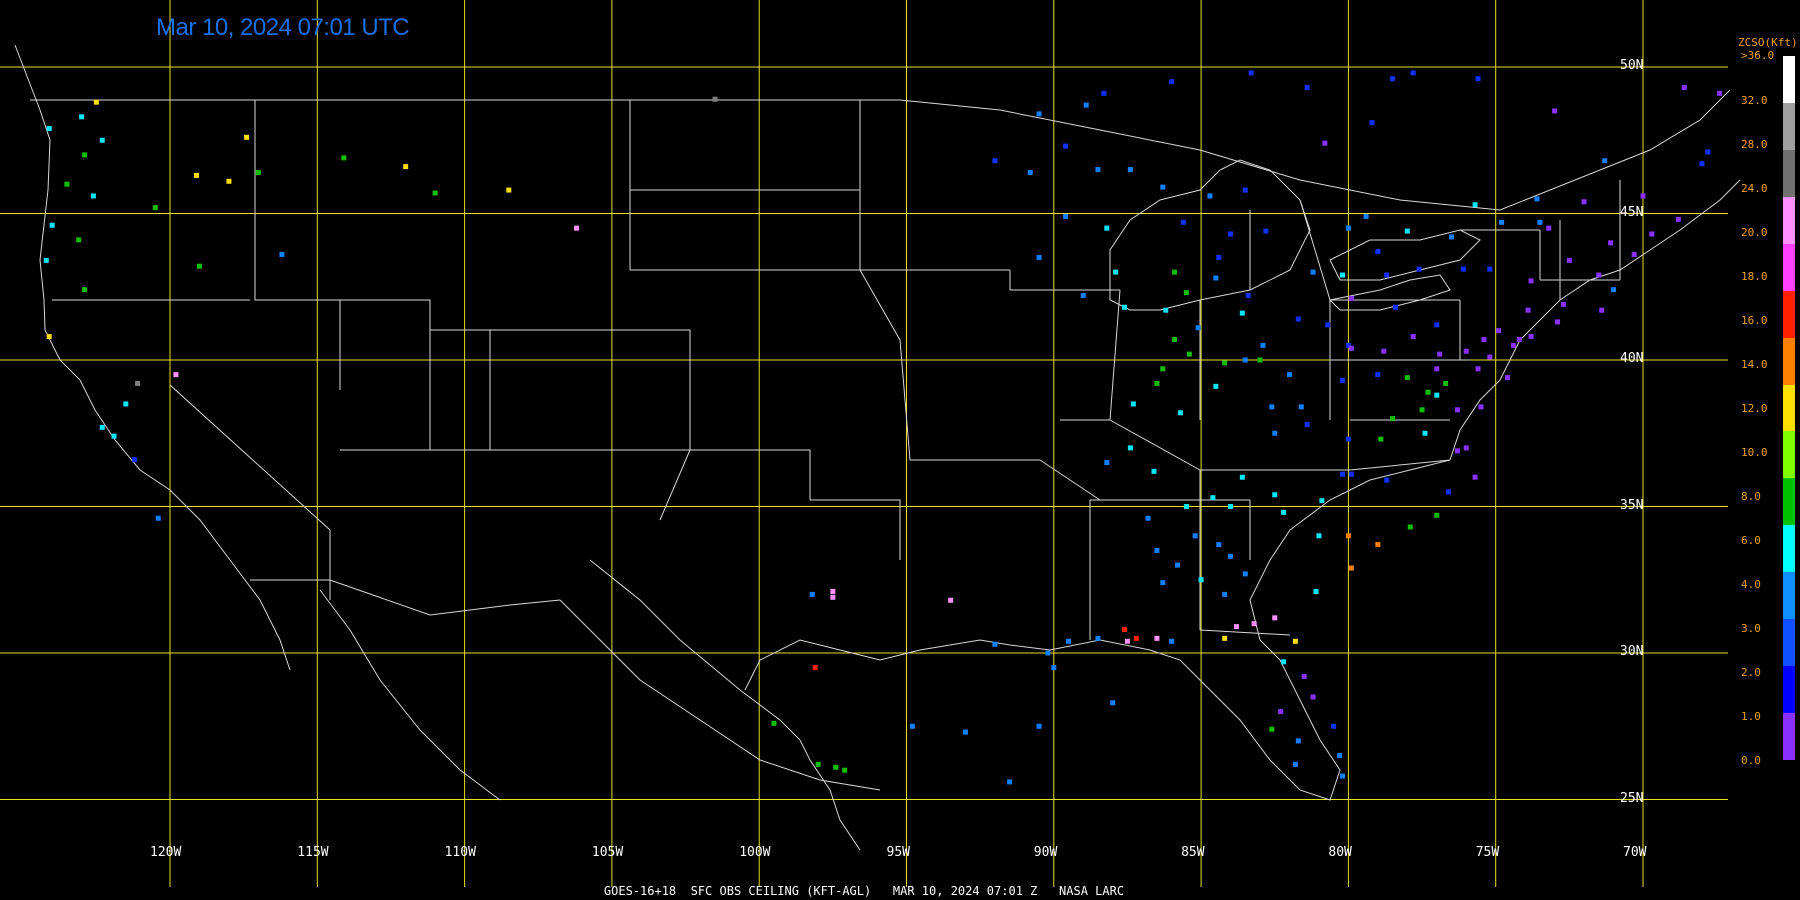  What do you see at coordinates (720, 695) in the screenshot?
I see `mexico-coast` at bounding box center [720, 695].